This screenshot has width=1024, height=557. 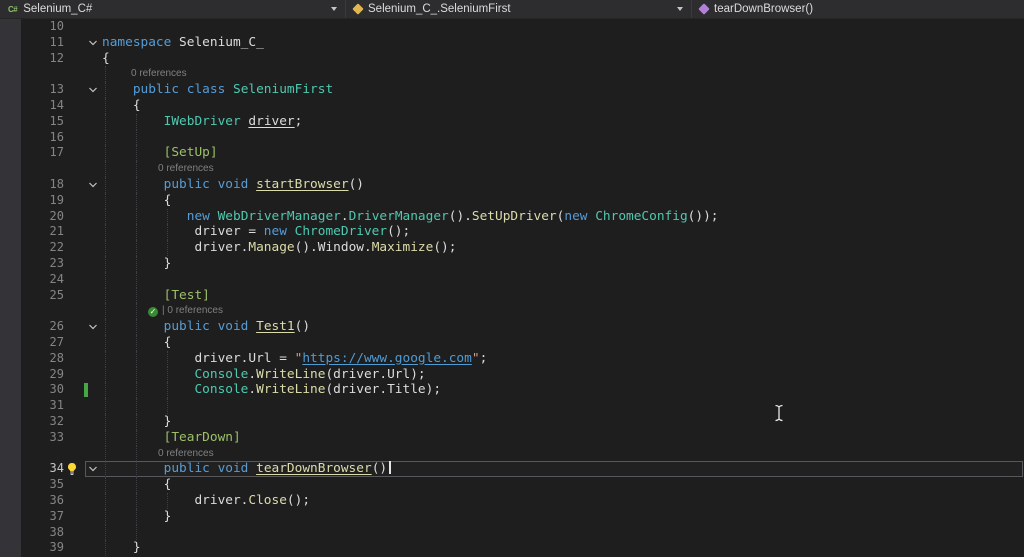 I want to click on code-line: 36 driver.Close();, so click(x=512, y=500).